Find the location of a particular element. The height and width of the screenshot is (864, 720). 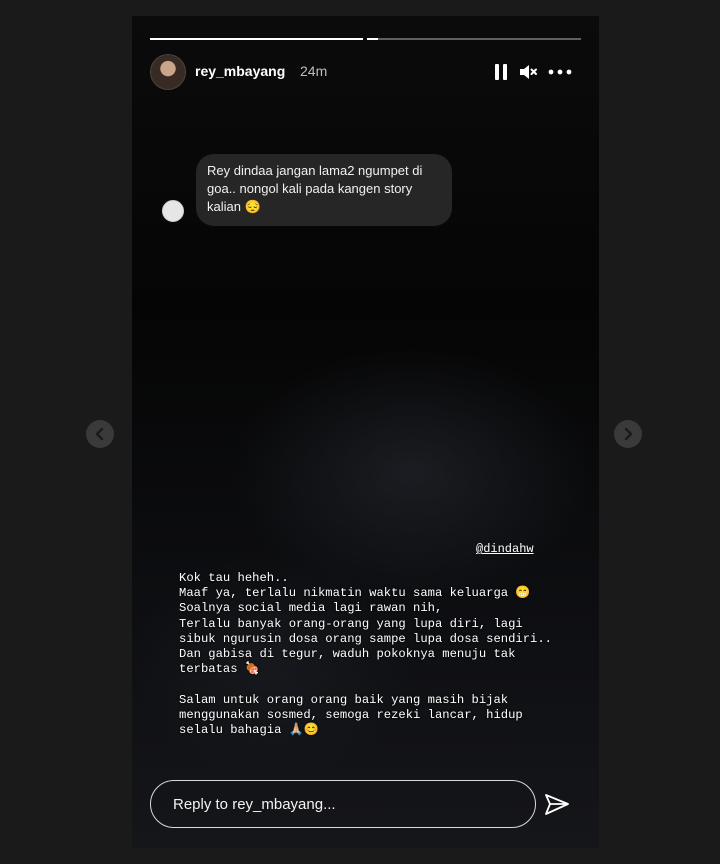

previous-story-button is located at coordinates (100, 434).